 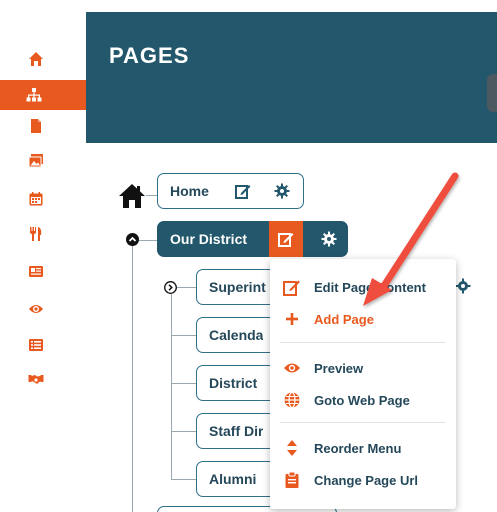 I want to click on news-card-icon, so click(x=36, y=271).